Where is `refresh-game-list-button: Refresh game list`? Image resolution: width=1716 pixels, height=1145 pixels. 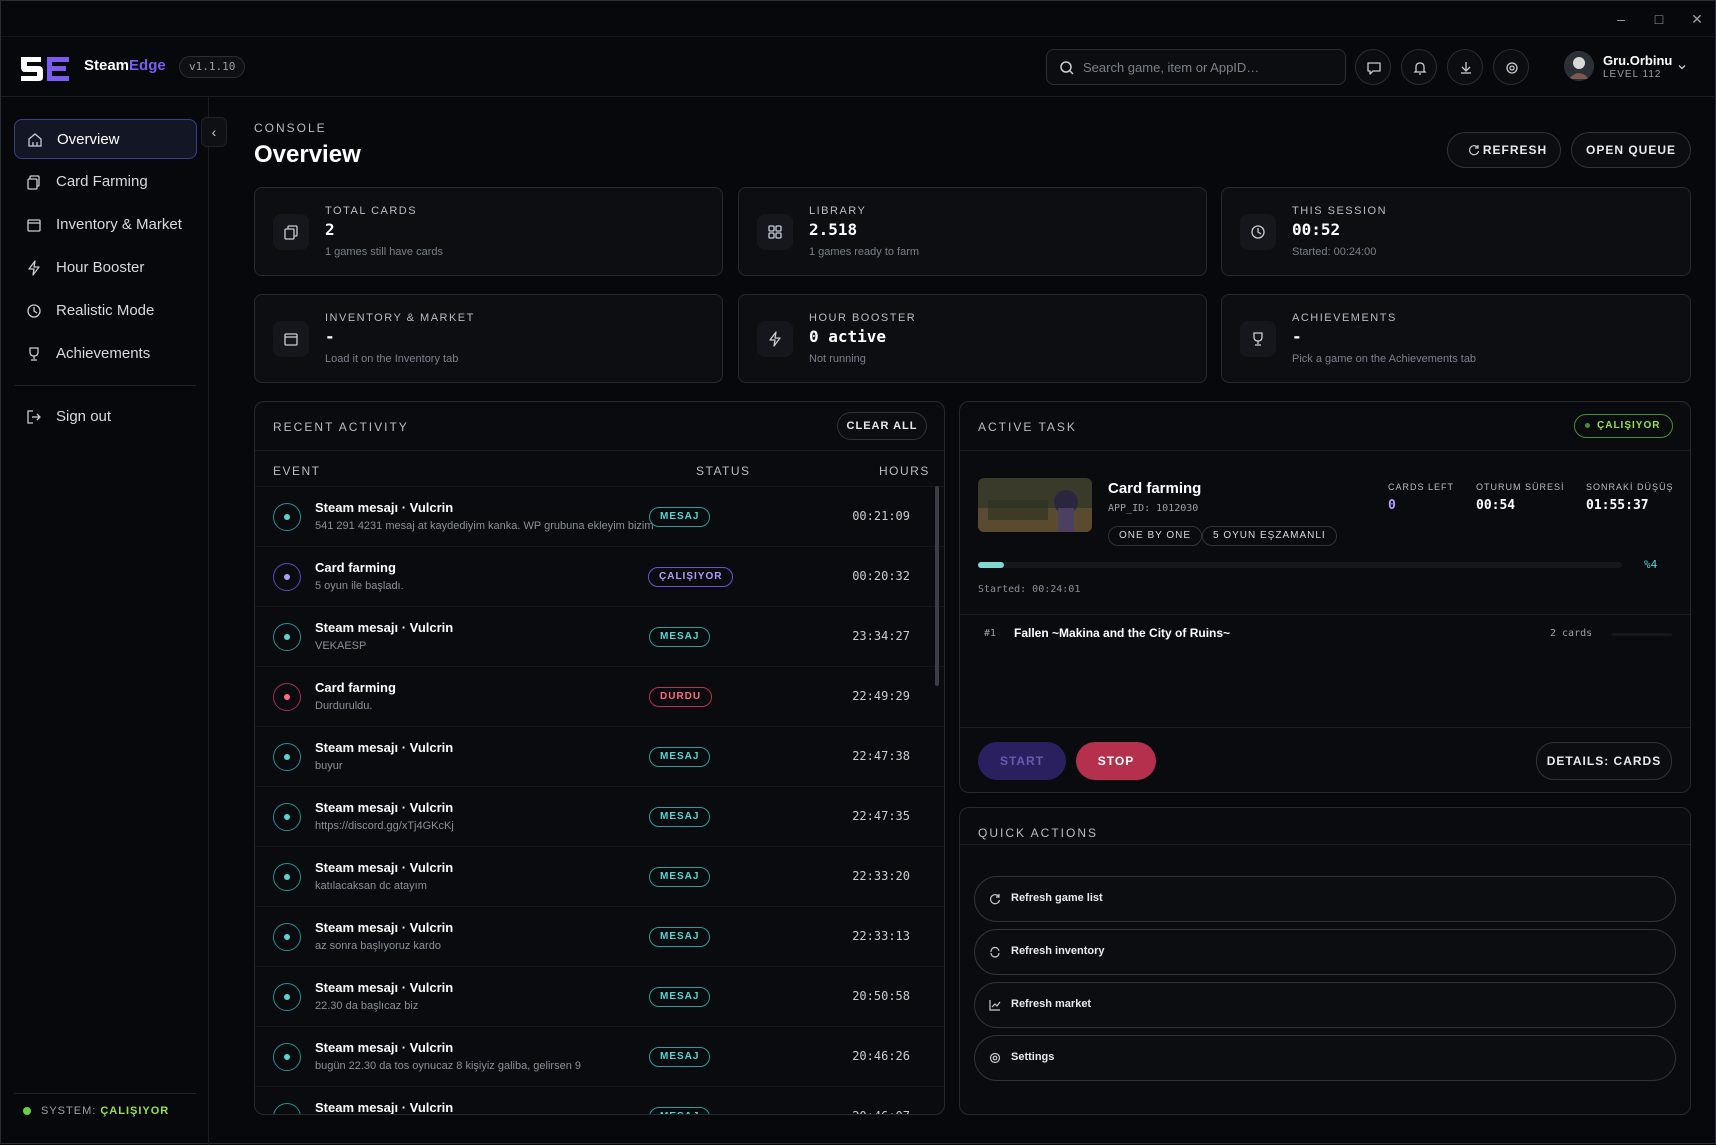
refresh-game-list-button: Refresh game list is located at coordinates (1325, 899).